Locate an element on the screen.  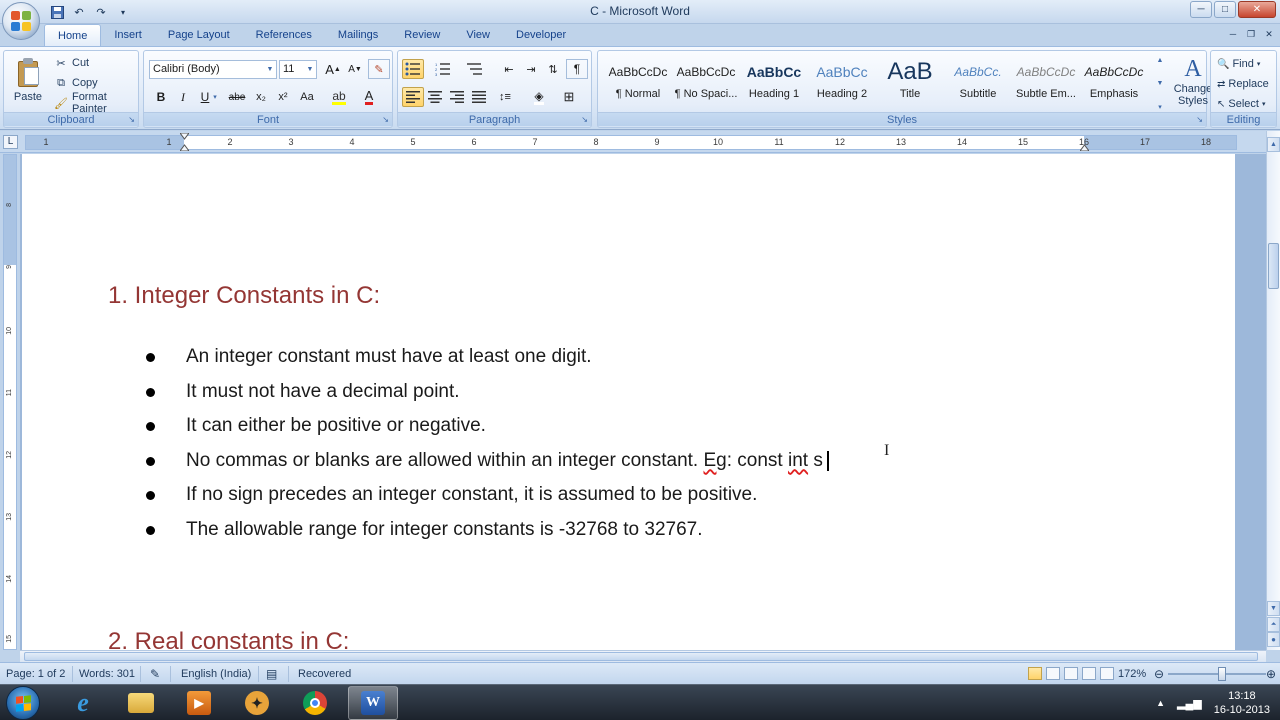
font-color-button: A is located at coordinates (369, 97).